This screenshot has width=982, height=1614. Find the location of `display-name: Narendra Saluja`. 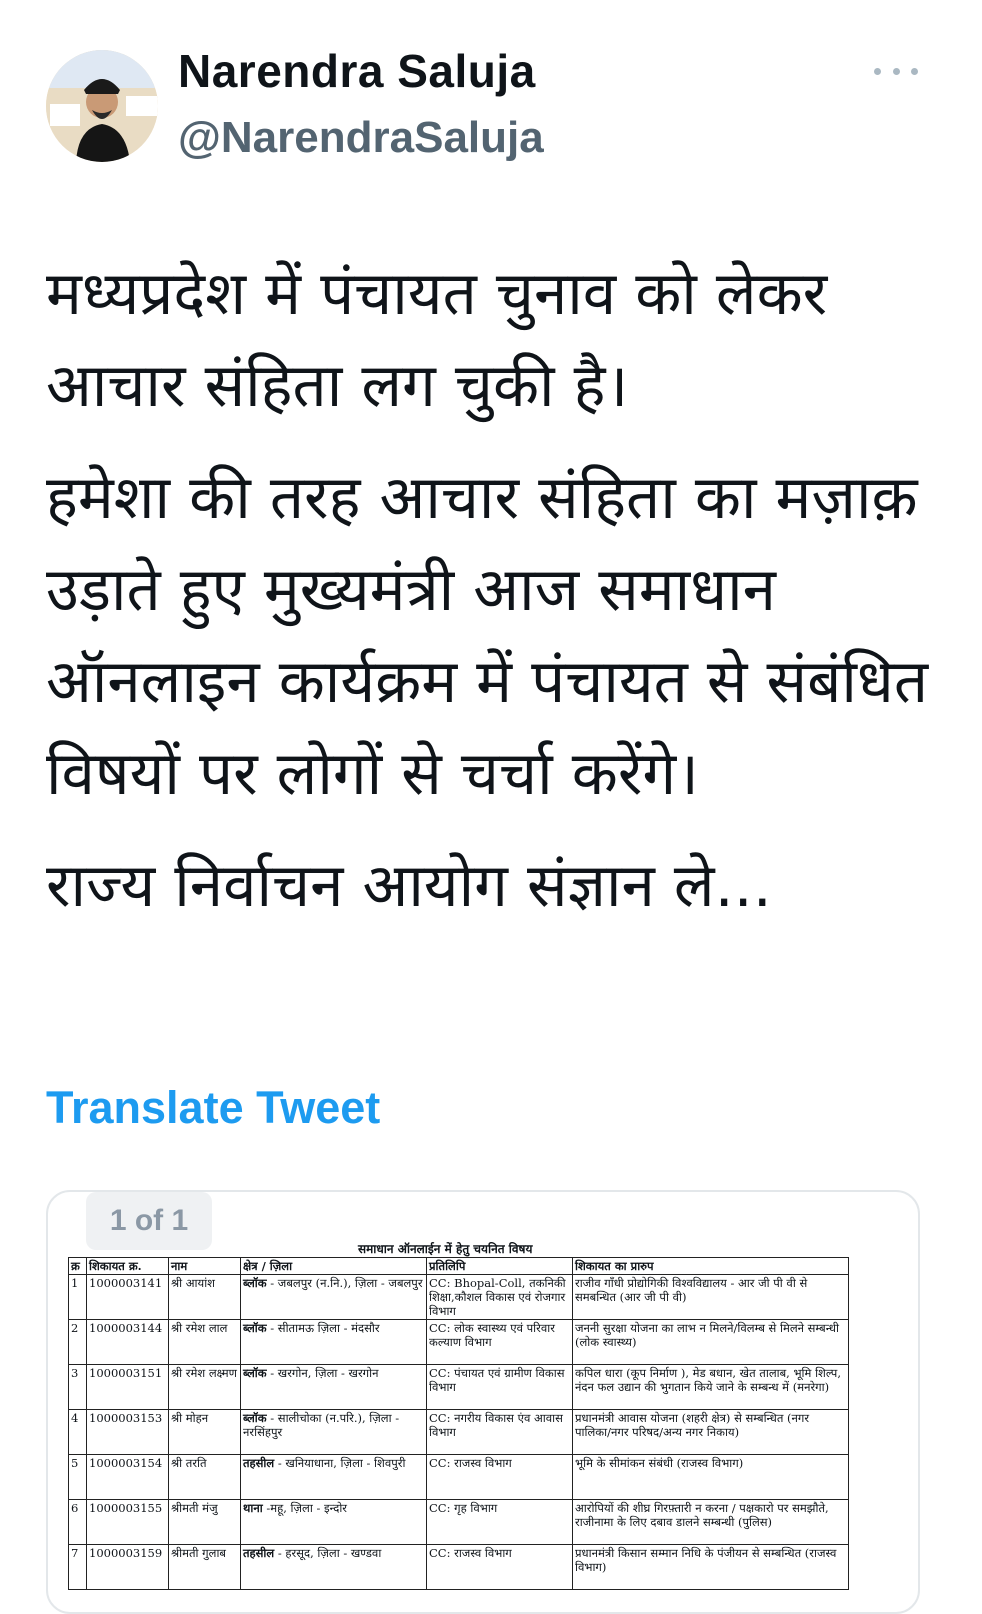

display-name: Narendra Saluja is located at coordinates (357, 71).